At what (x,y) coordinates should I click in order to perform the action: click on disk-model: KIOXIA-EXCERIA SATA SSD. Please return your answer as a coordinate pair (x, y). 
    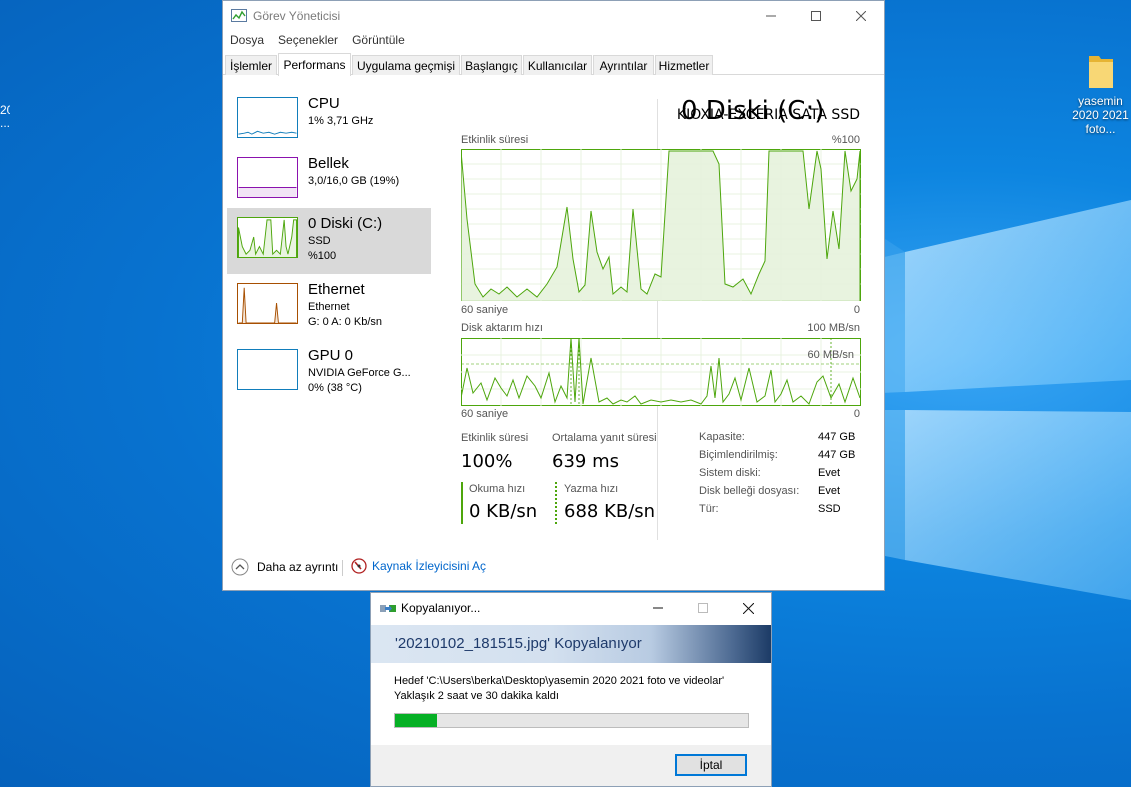
    Looking at the image, I should click on (768, 115).